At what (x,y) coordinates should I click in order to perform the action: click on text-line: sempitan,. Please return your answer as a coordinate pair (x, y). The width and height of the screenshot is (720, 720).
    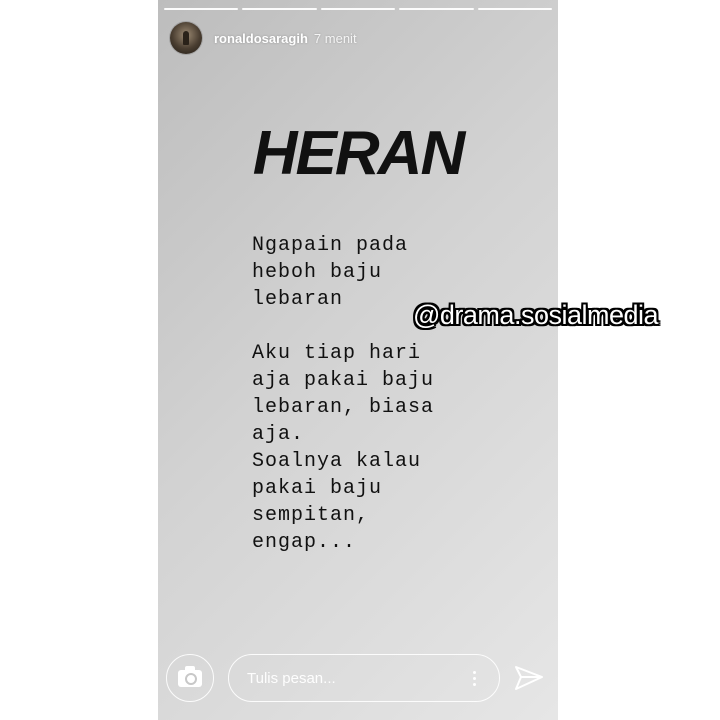
    Looking at the image, I should click on (311, 515).